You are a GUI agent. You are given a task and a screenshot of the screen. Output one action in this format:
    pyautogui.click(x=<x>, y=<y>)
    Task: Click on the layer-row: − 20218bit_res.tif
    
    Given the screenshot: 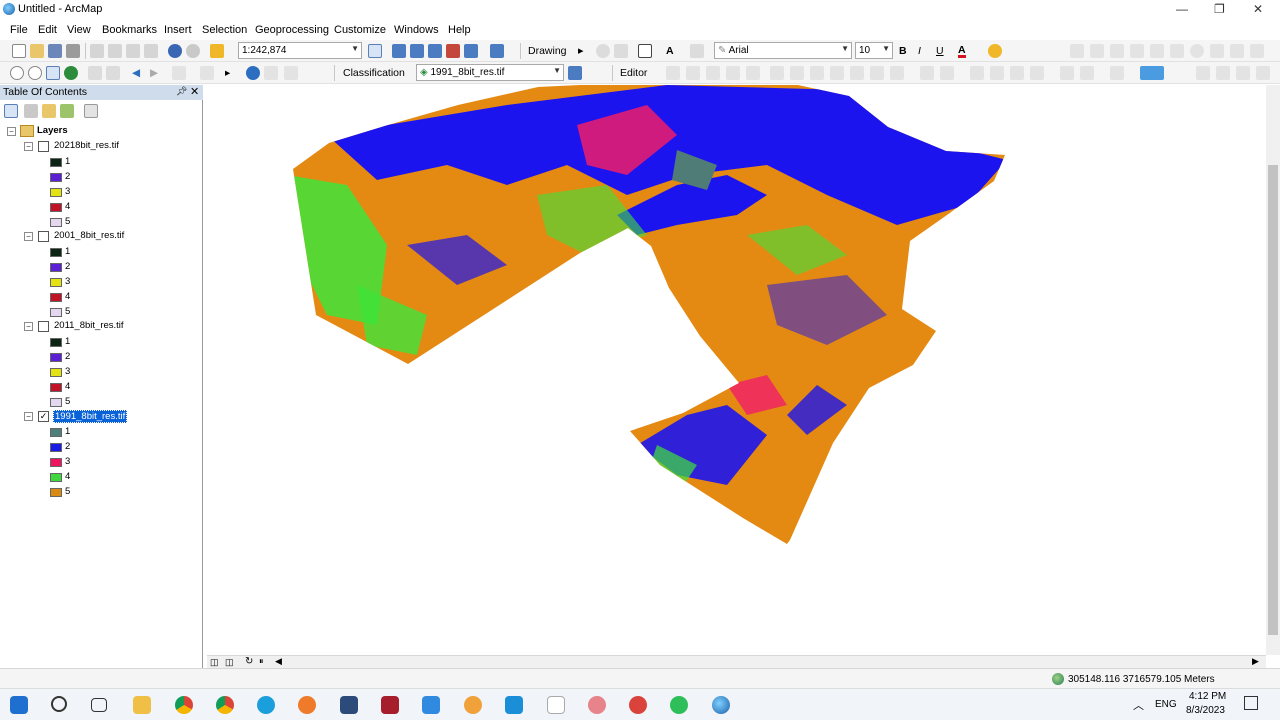 What is the action you would take?
    pyautogui.click(x=109, y=147)
    